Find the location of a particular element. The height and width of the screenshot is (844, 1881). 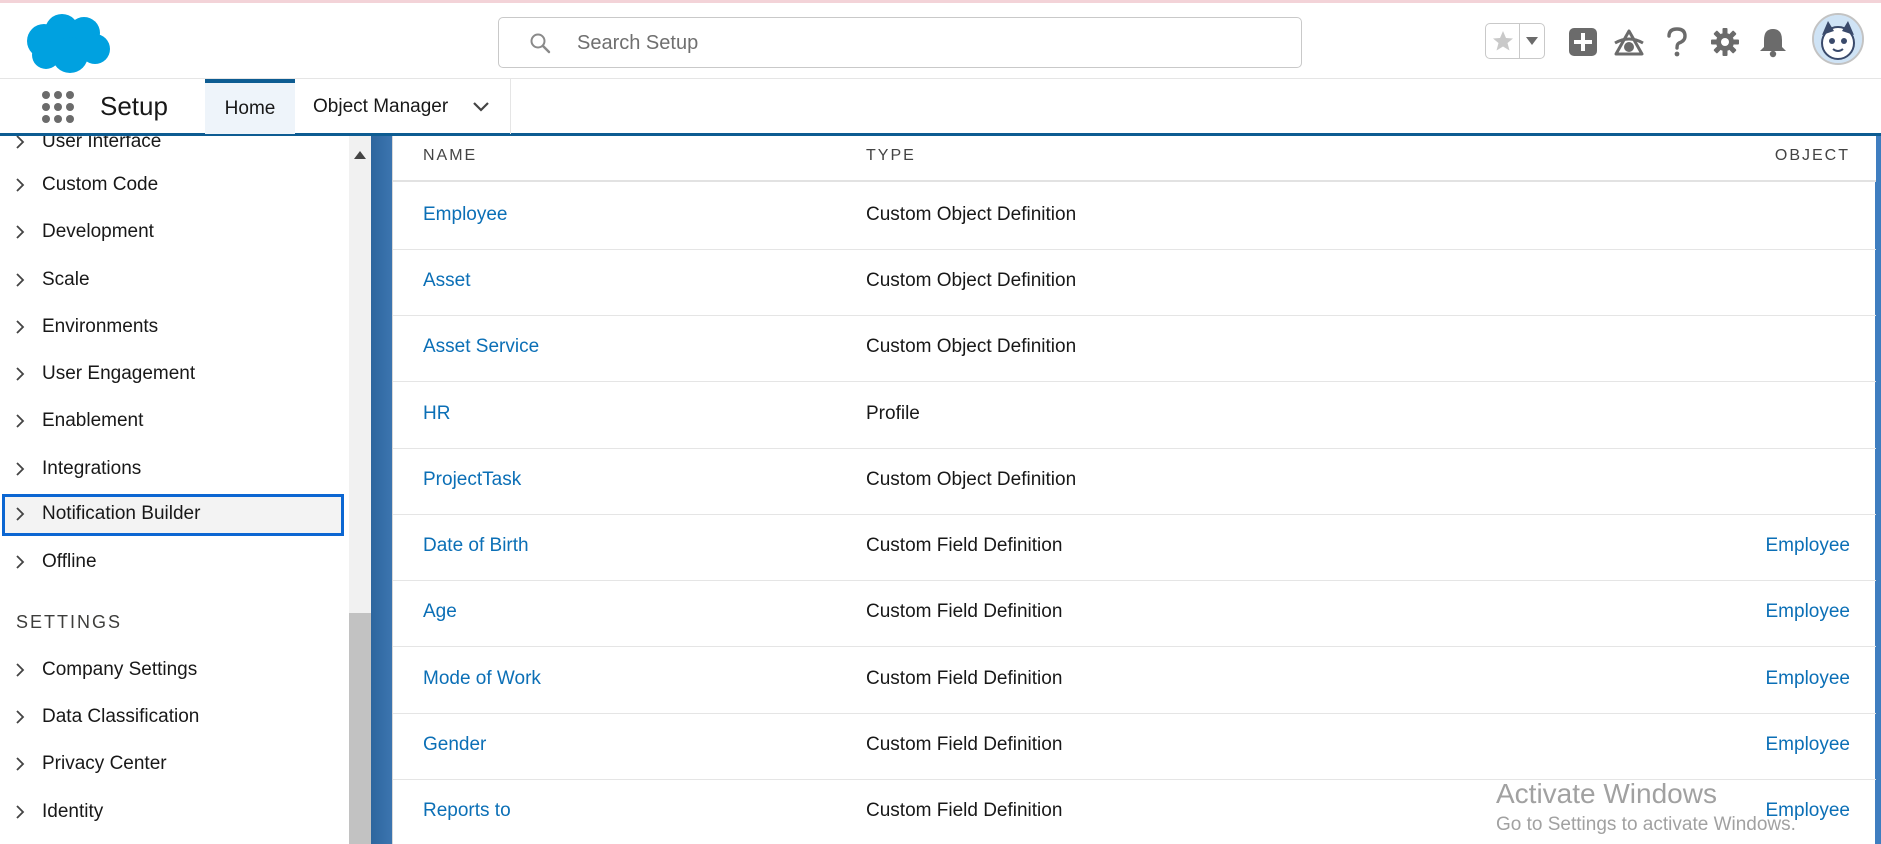

tab-object-manager-label: Object Manager is located at coordinates (381, 106).